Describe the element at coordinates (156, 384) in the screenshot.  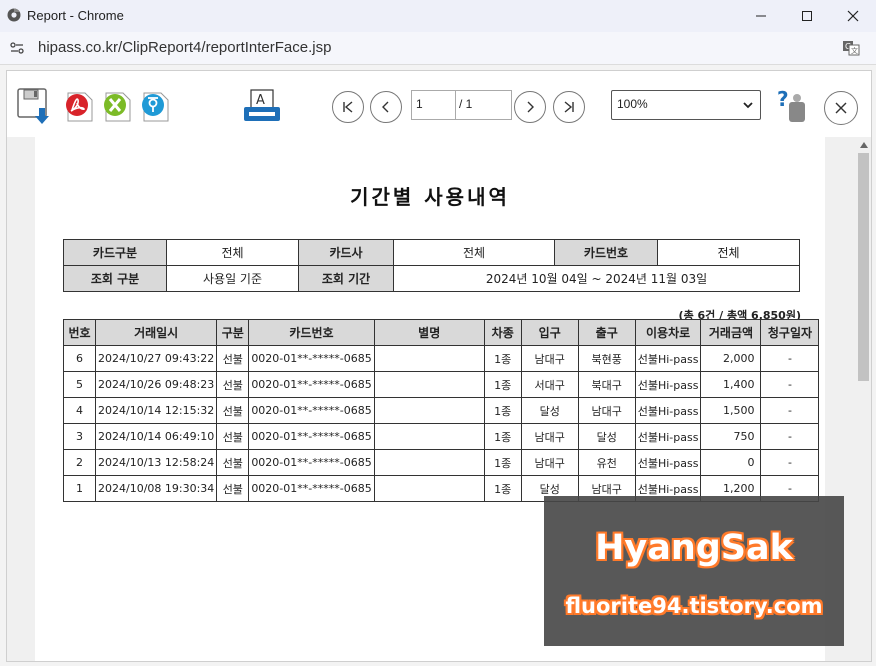
I see `transaction-datetime-cell: 2024/10/26 09:48:23` at that location.